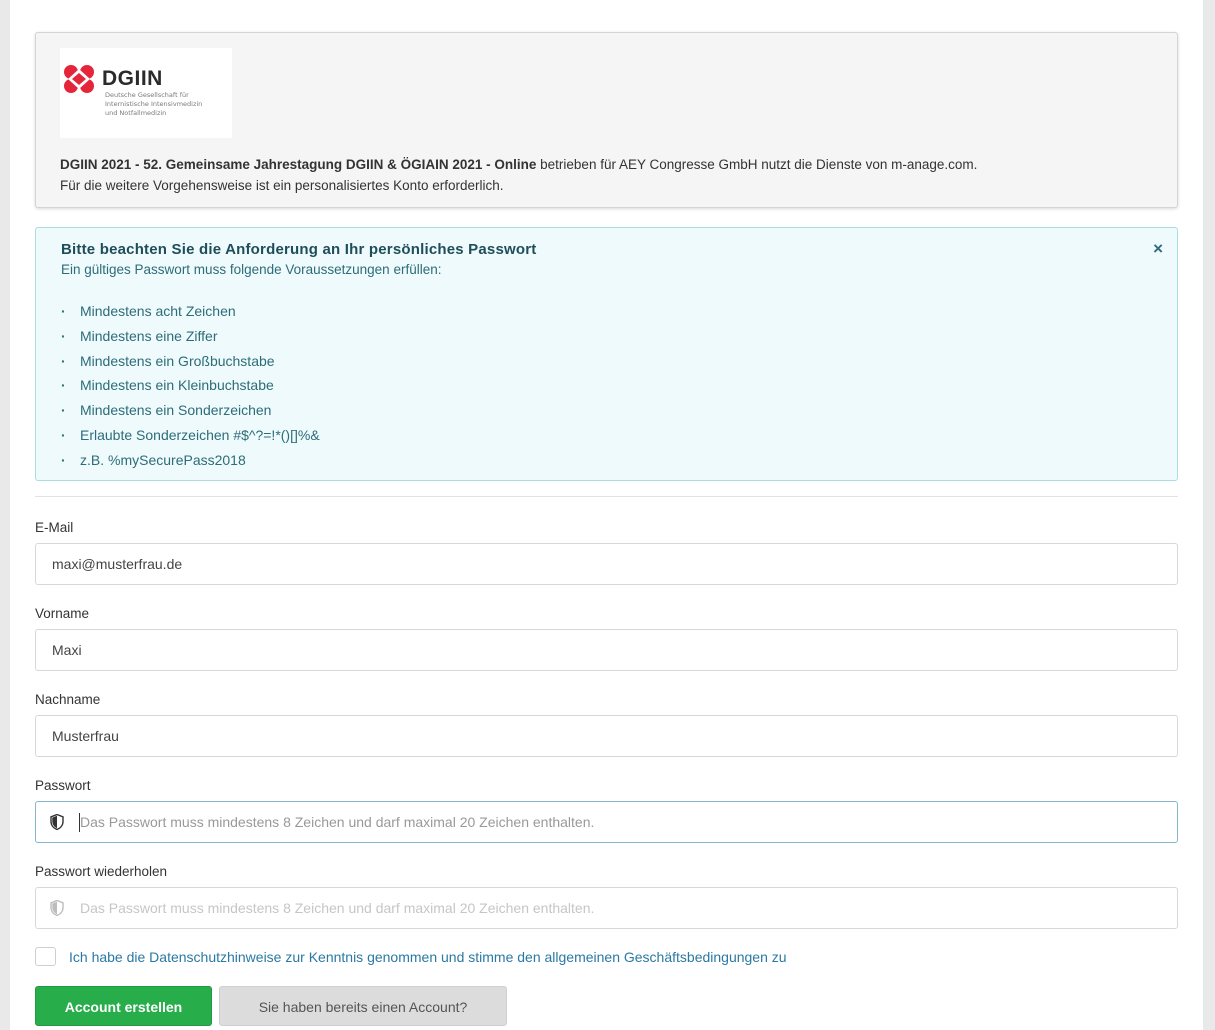  I want to click on list-item: Mindestens ein Kleinbuchstabe, so click(190, 385).